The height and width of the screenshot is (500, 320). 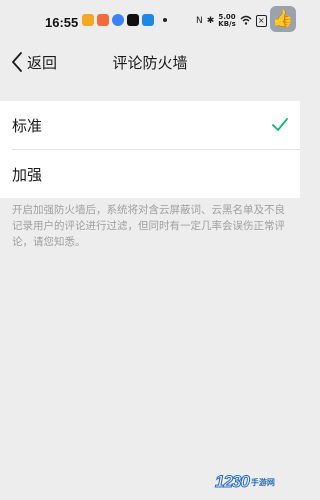 I want to click on navigation-bar: 返回 评论防火墙, so click(x=150, y=62).